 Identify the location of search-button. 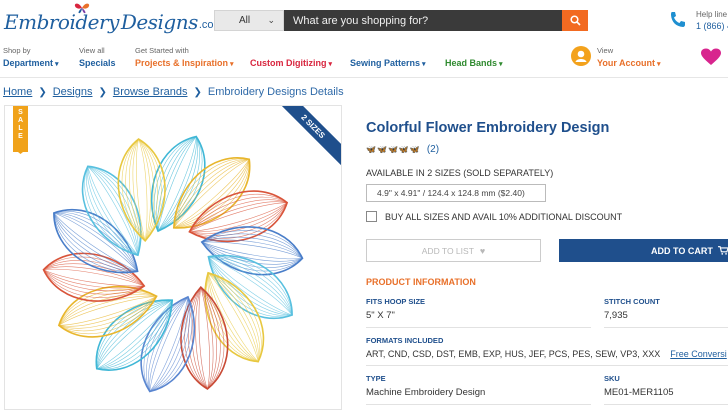
(575, 20).